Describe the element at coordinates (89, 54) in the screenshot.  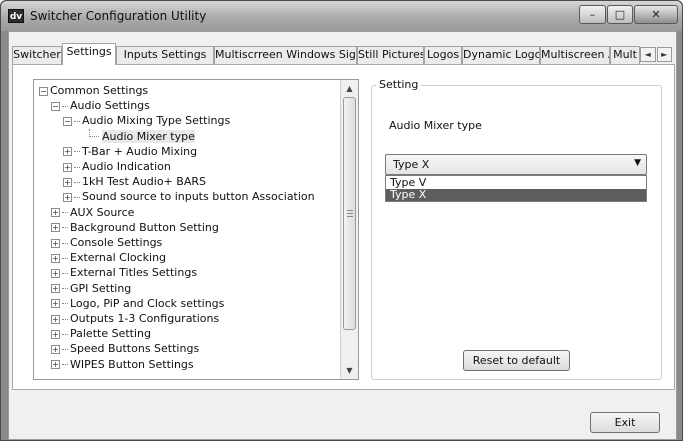
I see `tab-settings: Settings` at that location.